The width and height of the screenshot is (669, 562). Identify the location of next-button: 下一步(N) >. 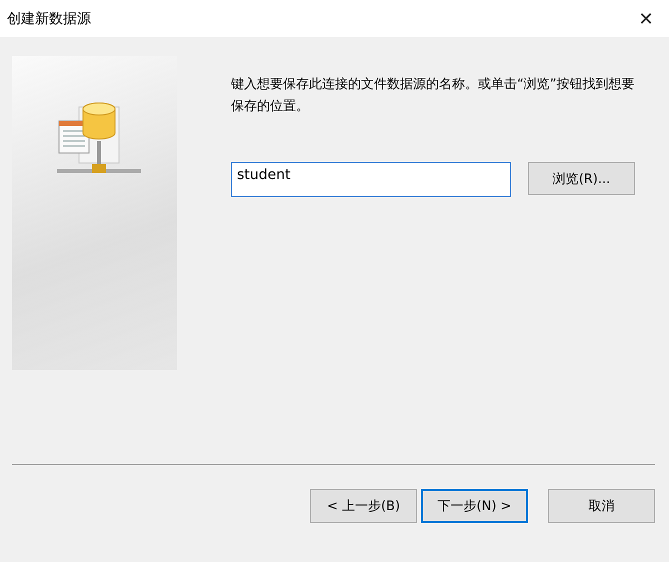
(474, 506).